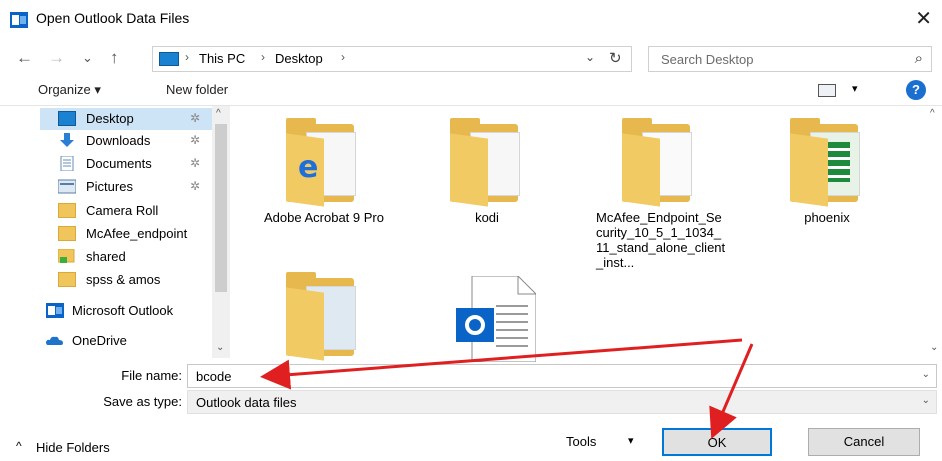  Describe the element at coordinates (717, 442) in the screenshot. I see `ok-button: OK` at that location.